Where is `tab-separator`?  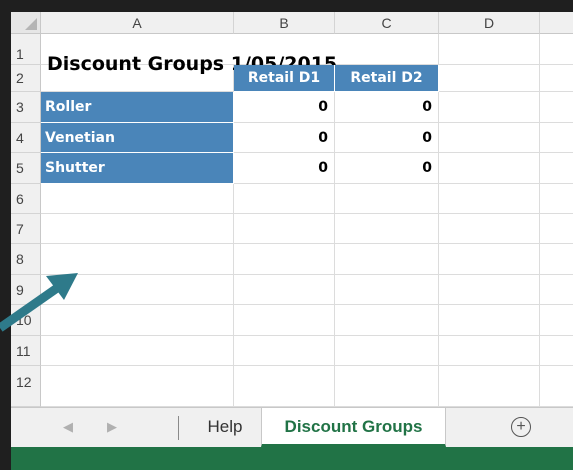
tab-separator is located at coordinates (178, 428).